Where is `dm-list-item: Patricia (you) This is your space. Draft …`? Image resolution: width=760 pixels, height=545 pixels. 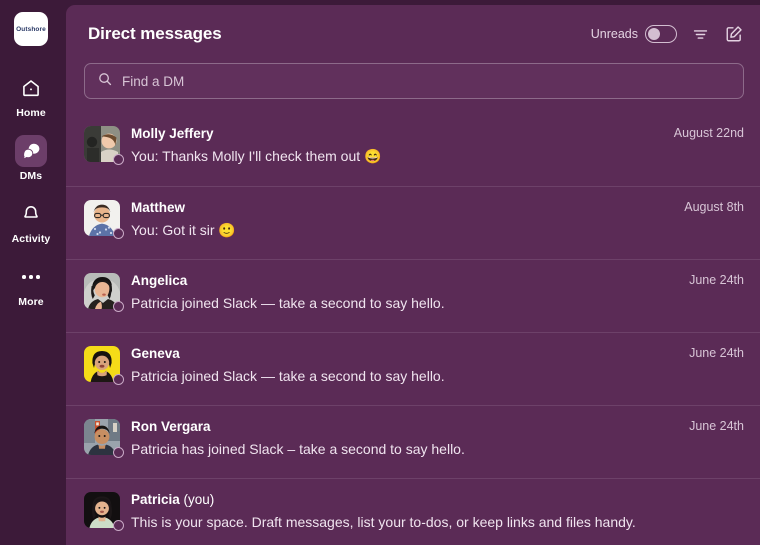 dm-list-item: Patricia (you) This is your space. Draft … is located at coordinates (413, 511).